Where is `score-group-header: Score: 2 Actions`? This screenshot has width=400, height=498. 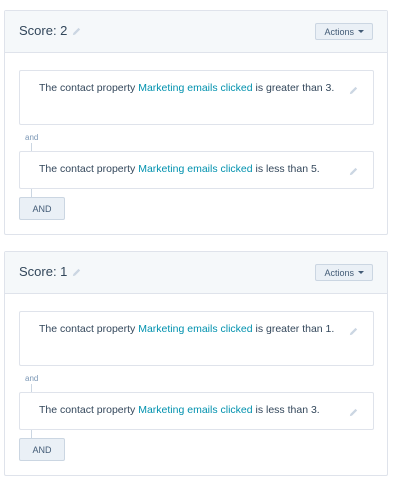
score-group-header: Score: 2 Actions is located at coordinates (196, 32).